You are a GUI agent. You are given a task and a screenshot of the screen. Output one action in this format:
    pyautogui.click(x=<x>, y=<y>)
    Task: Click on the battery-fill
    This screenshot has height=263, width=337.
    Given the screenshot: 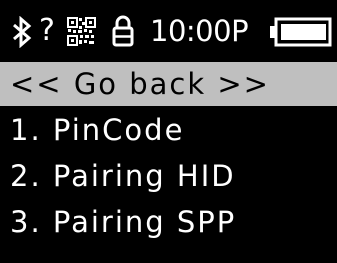 What is the action you would take?
    pyautogui.click(x=303, y=32)
    